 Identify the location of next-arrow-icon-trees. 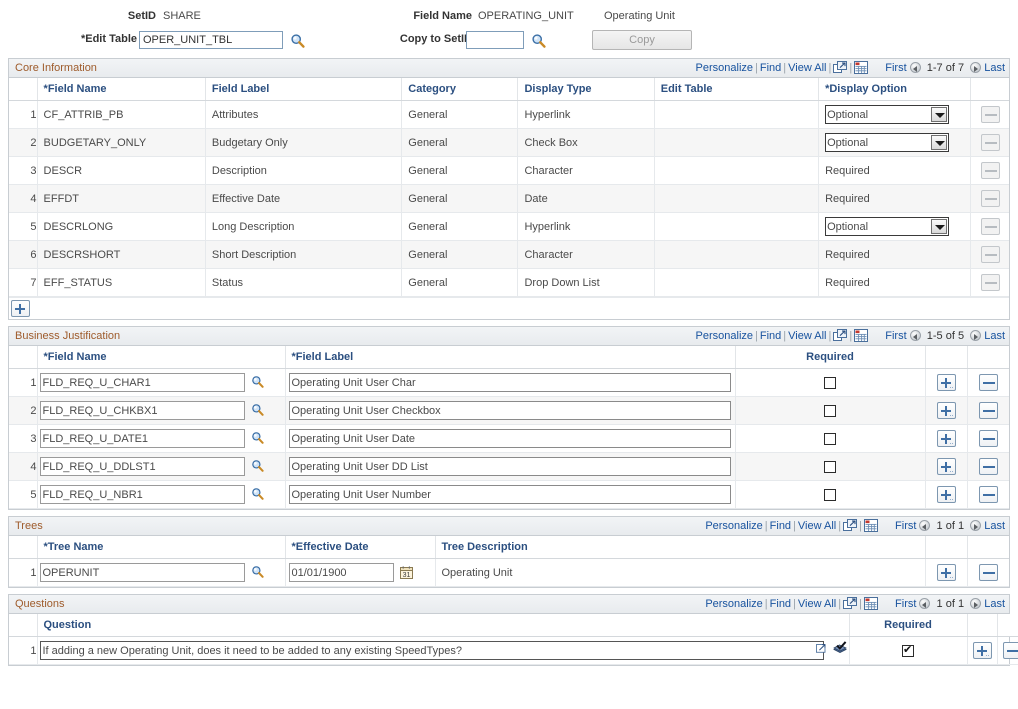
(976, 525).